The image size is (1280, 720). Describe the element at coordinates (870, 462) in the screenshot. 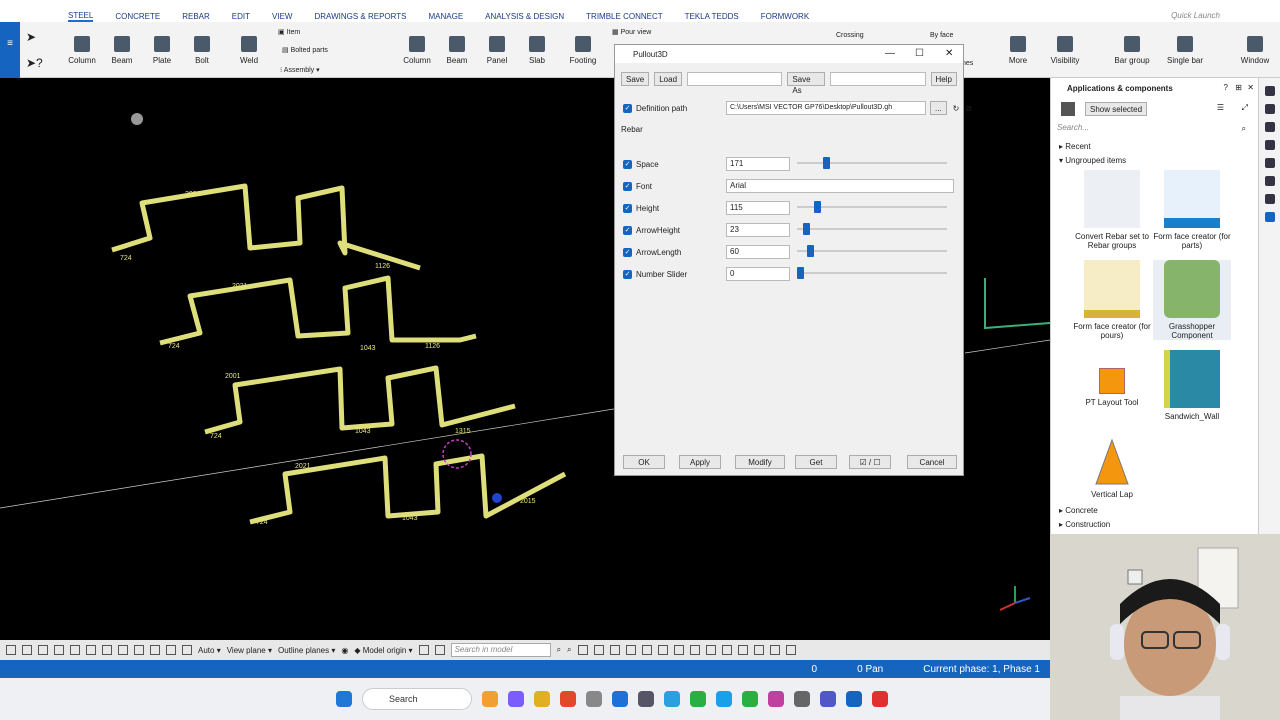

I see `toggle-all-button: ☑ / ☐` at that location.